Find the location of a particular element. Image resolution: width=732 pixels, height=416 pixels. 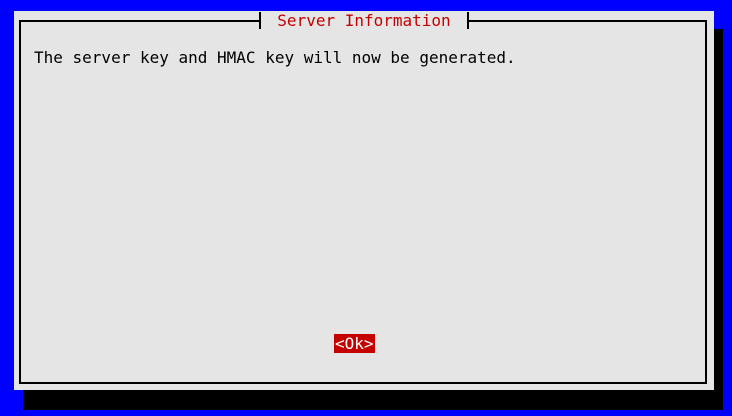

ok-button: <Ok> is located at coordinates (354, 343).